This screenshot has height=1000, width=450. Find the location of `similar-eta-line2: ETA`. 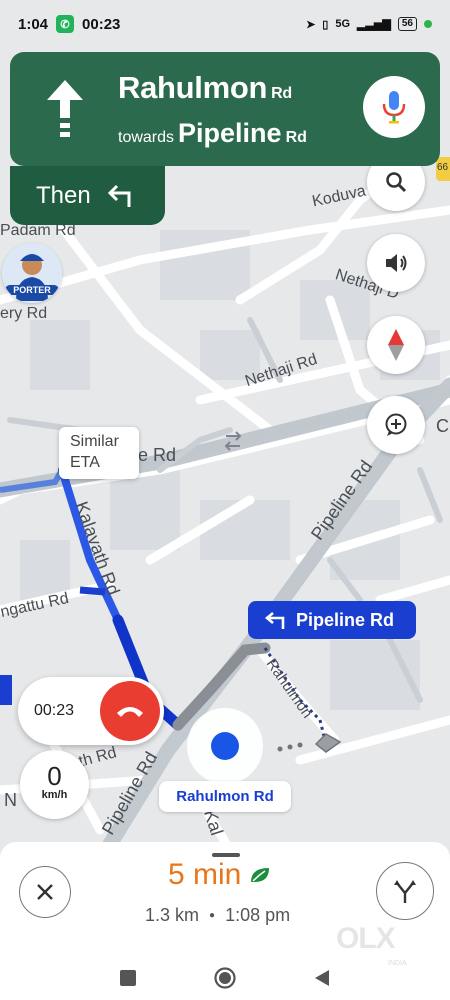

similar-eta-line2: ETA is located at coordinates (85, 462).